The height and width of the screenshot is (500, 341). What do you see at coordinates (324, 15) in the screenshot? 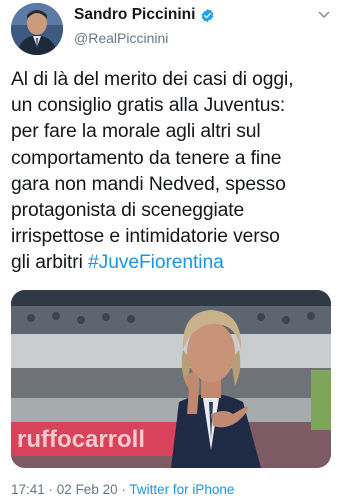
I see `chevron-down-icon` at bounding box center [324, 15].